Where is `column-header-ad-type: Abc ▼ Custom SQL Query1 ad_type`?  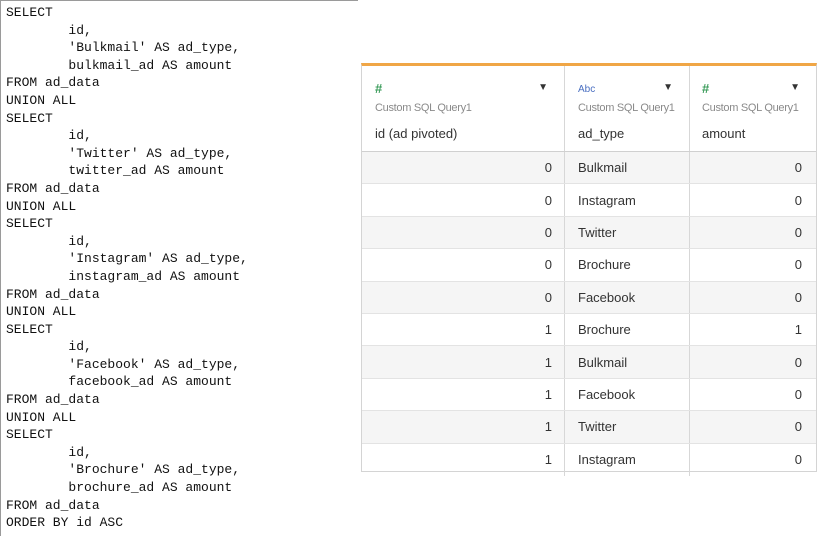
column-header-ad-type: Abc ▼ Custom SQL Query1 ad_type is located at coordinates (627, 108).